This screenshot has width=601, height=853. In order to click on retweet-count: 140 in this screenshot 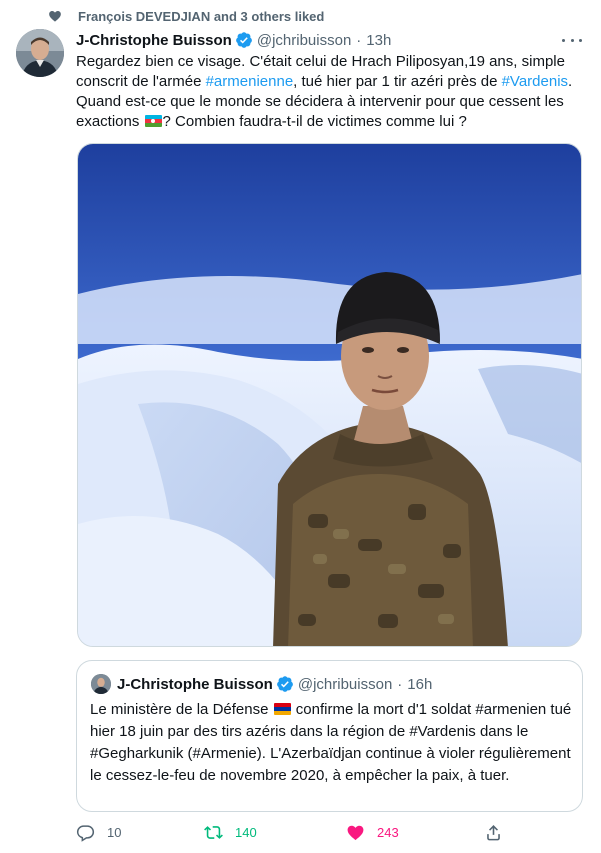, I will do `click(246, 832)`.